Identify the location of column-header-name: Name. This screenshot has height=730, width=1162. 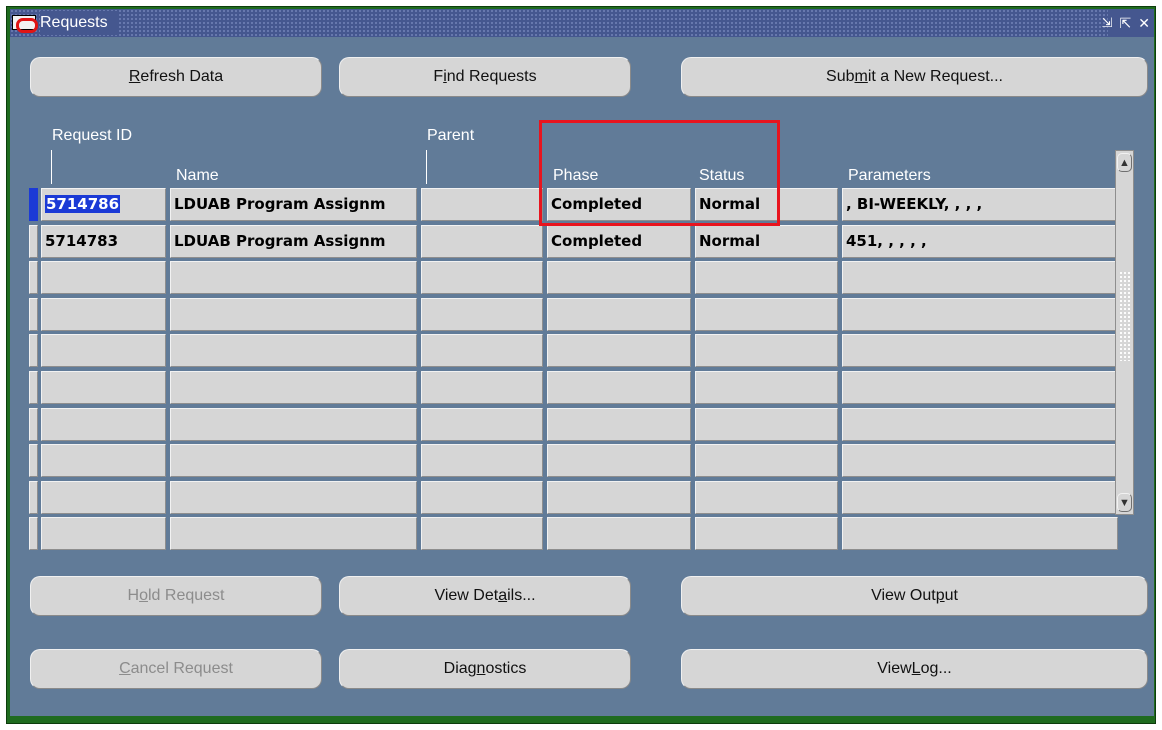
(197, 175).